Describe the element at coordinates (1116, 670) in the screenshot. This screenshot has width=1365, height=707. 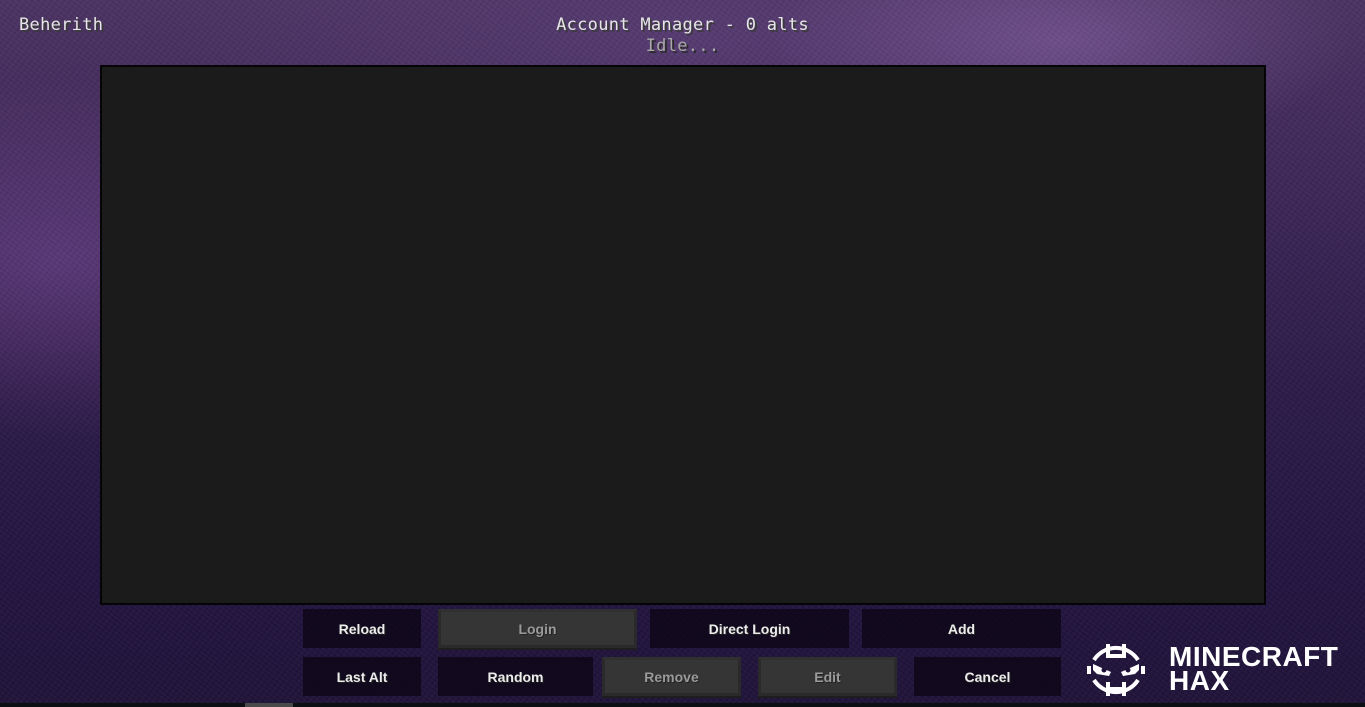
I see `minecraft-hax-logo-icon` at that location.